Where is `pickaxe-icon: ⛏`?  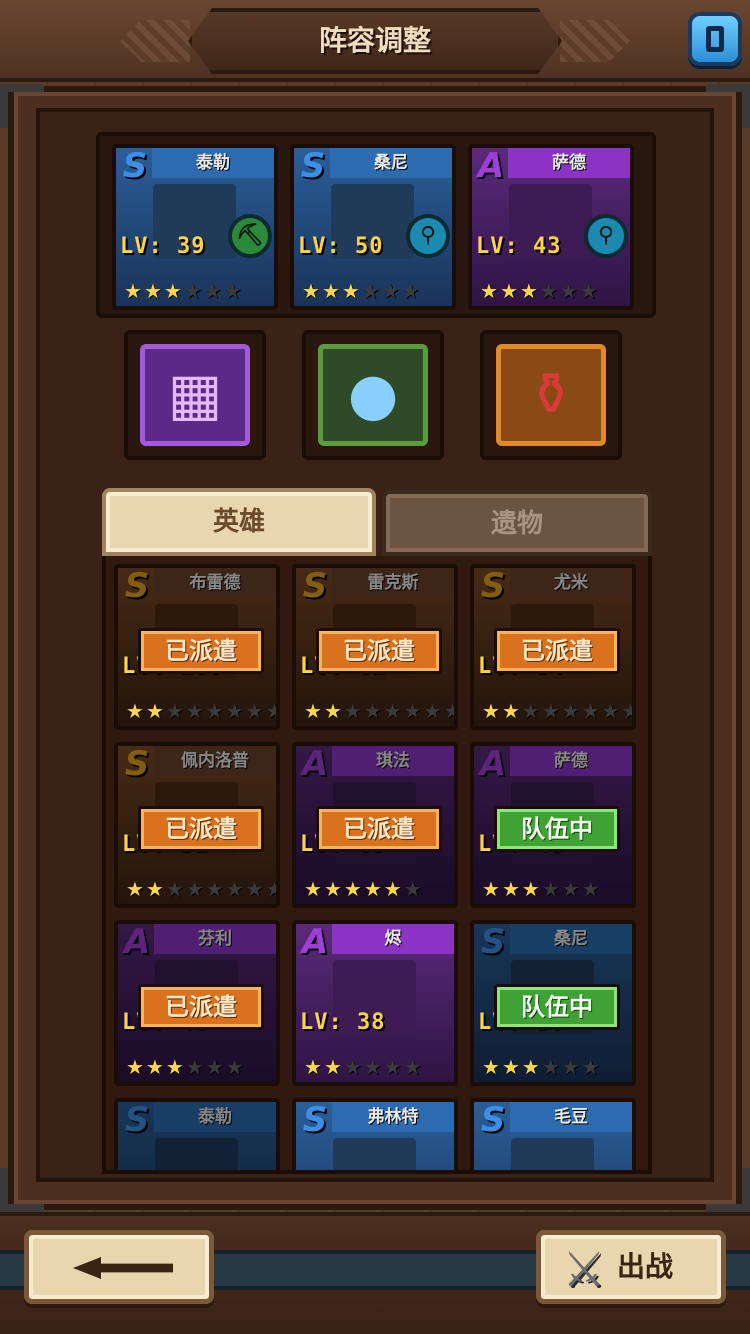 pickaxe-icon: ⛏ is located at coordinates (250, 236).